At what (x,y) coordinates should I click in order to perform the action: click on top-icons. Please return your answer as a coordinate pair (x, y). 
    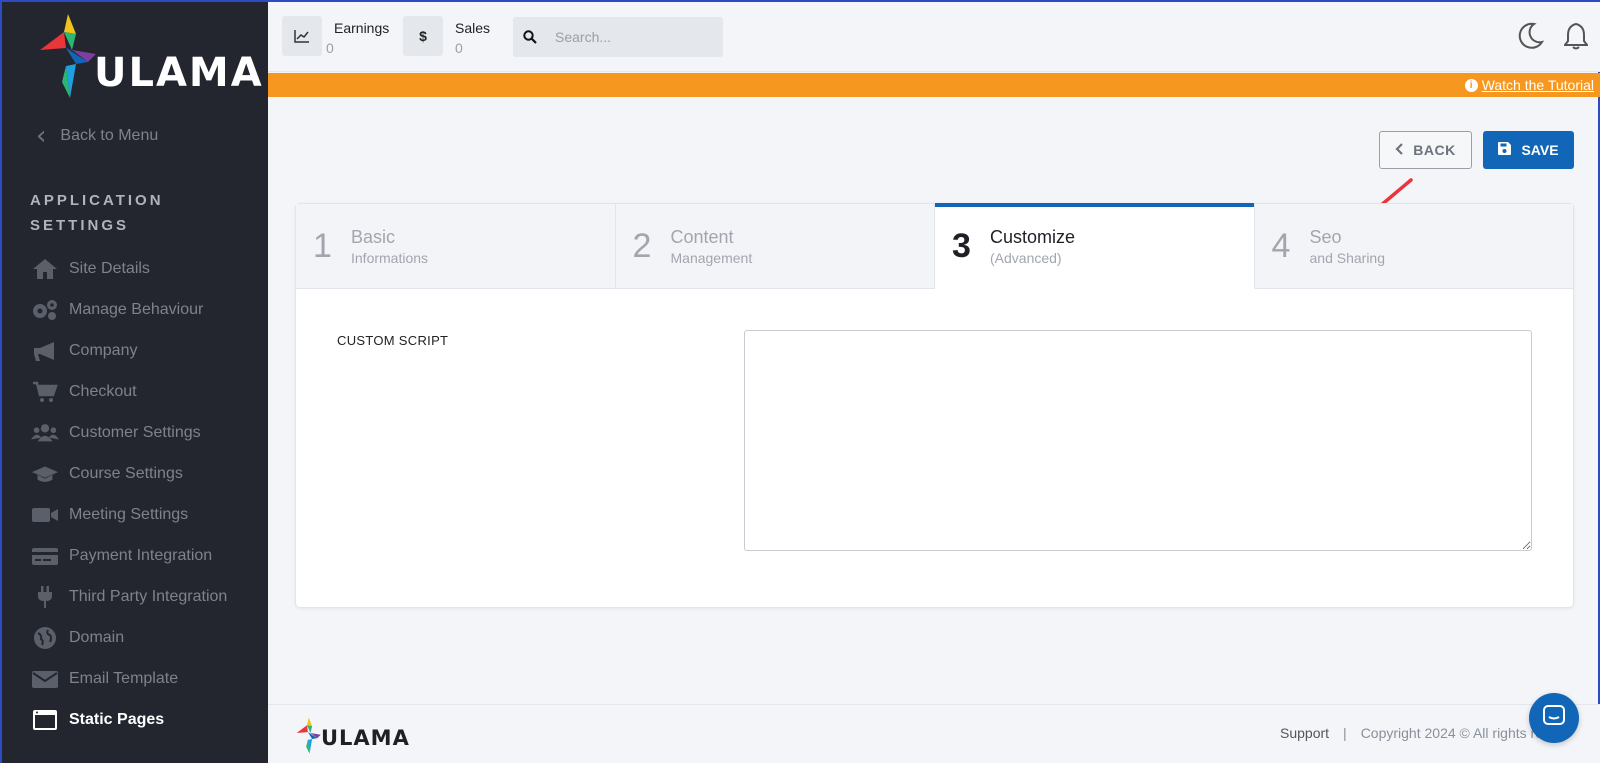
    Looking at the image, I should click on (1553, 38).